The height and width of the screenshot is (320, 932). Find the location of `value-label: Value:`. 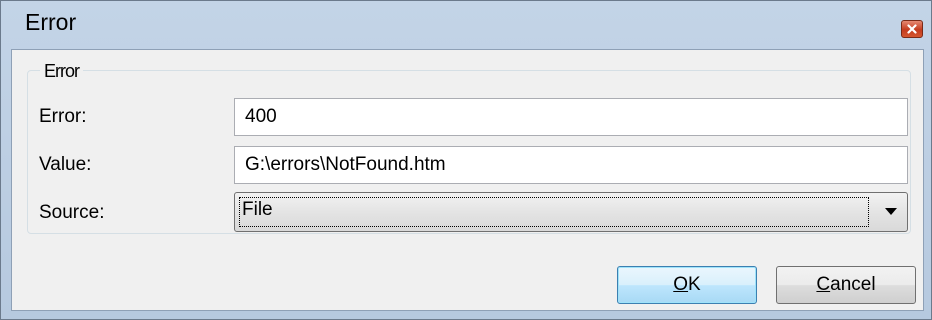

value-label: Value: is located at coordinates (65, 164).